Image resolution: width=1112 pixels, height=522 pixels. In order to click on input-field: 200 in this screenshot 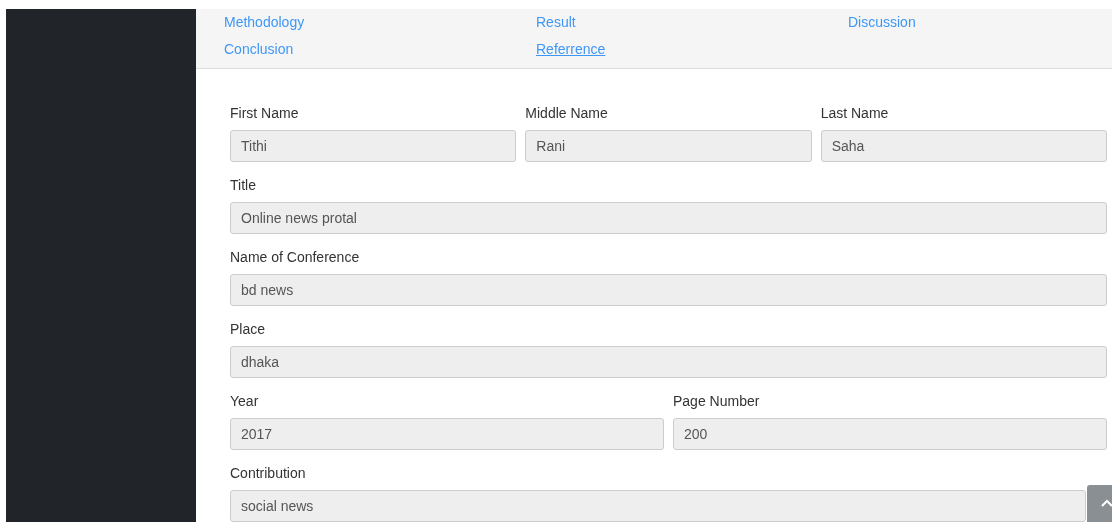, I will do `click(890, 434)`.